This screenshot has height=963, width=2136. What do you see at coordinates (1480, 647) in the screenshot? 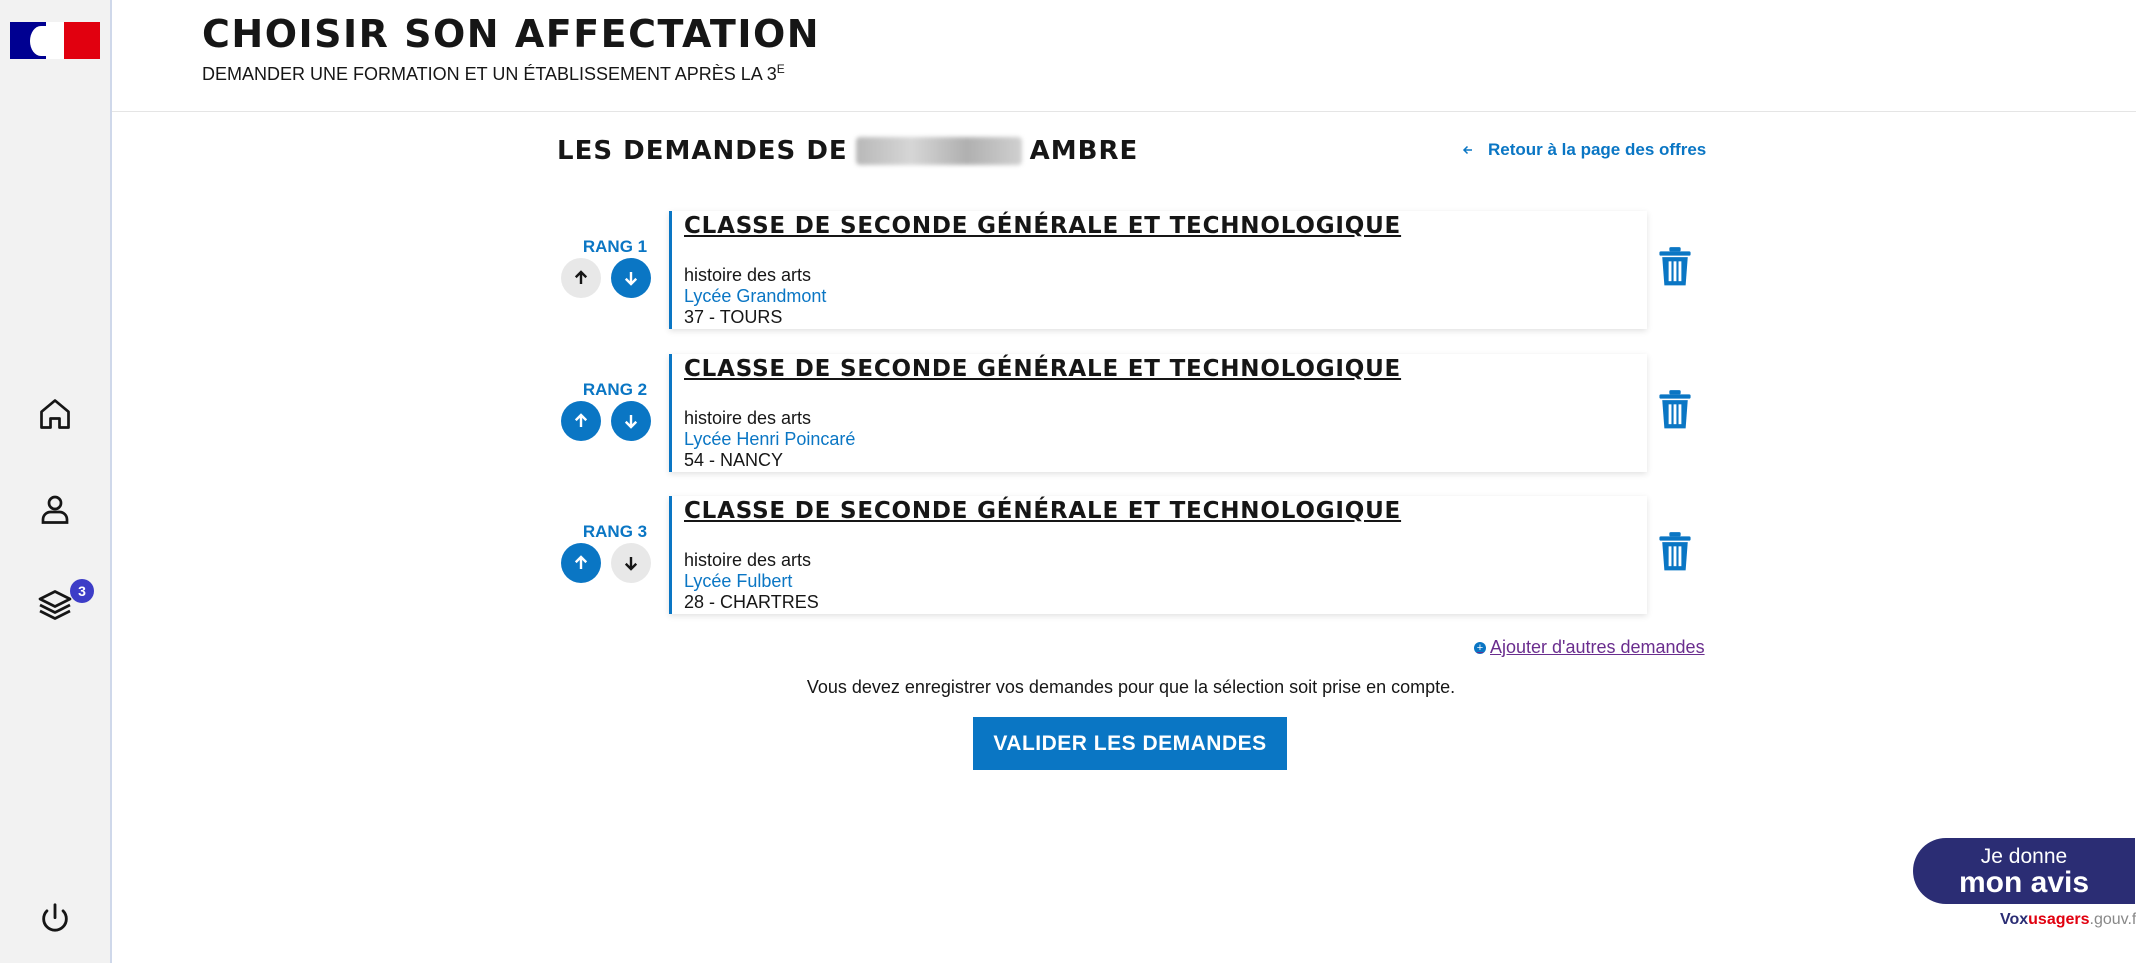
I see `plus-circle-icon: +` at bounding box center [1480, 647].